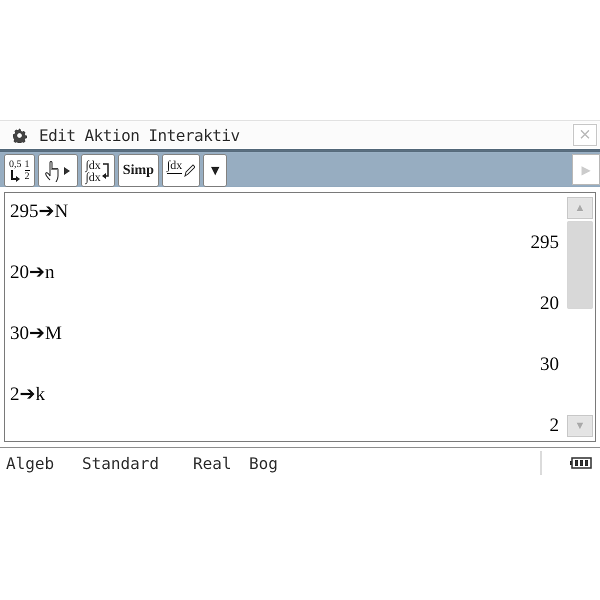 This screenshot has width=600, height=600. I want to click on arrow-icon, so click(15, 176).